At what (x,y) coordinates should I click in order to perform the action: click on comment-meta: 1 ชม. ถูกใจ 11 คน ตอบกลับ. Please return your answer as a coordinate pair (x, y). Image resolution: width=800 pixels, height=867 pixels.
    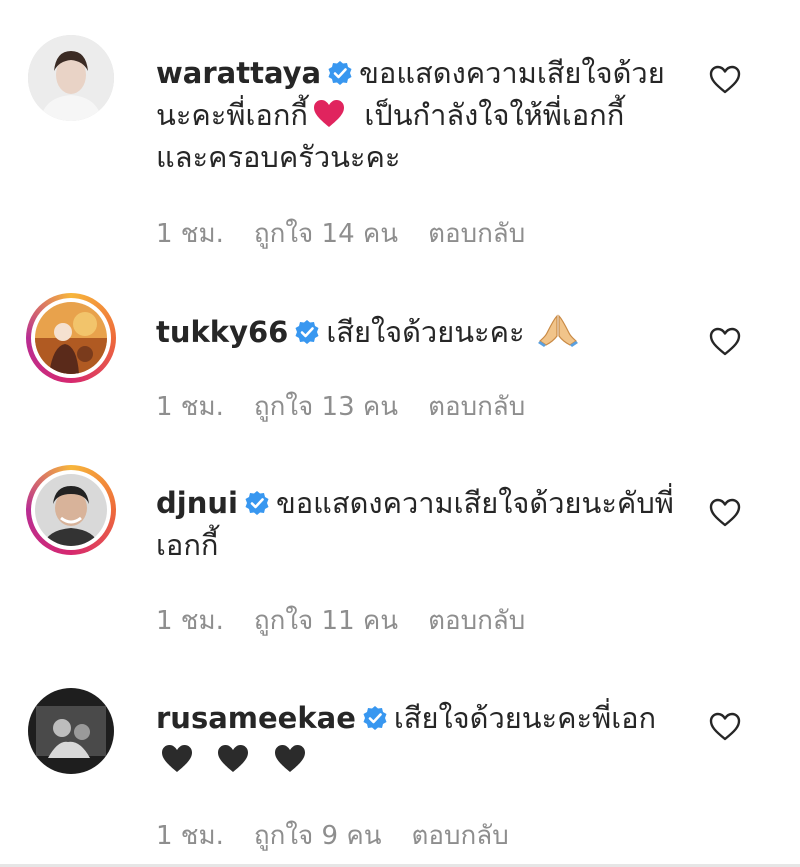
    Looking at the image, I should click on (355, 620).